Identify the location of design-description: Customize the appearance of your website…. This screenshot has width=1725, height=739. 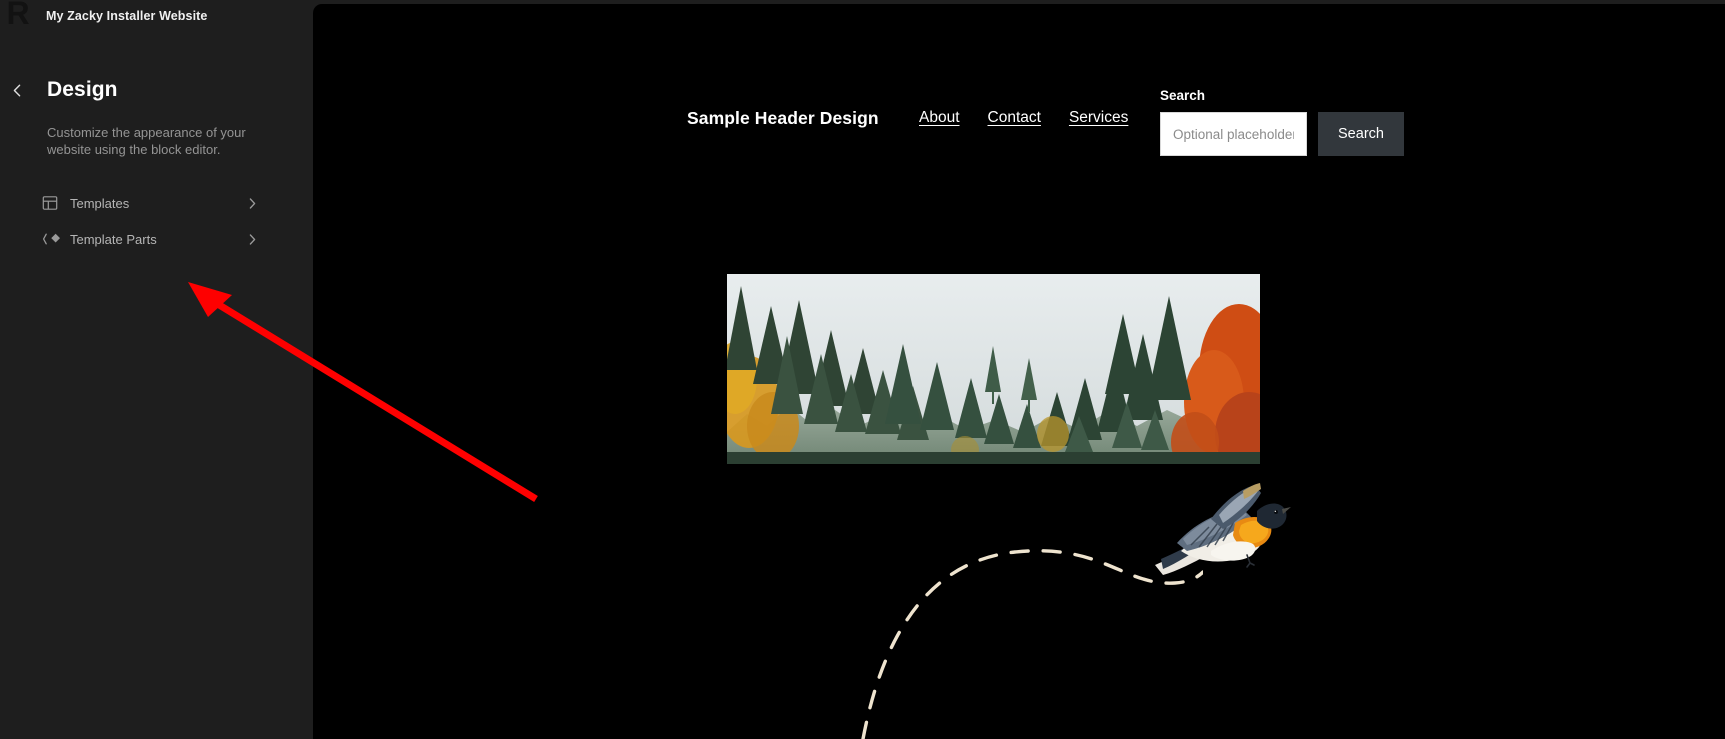
(146, 141).